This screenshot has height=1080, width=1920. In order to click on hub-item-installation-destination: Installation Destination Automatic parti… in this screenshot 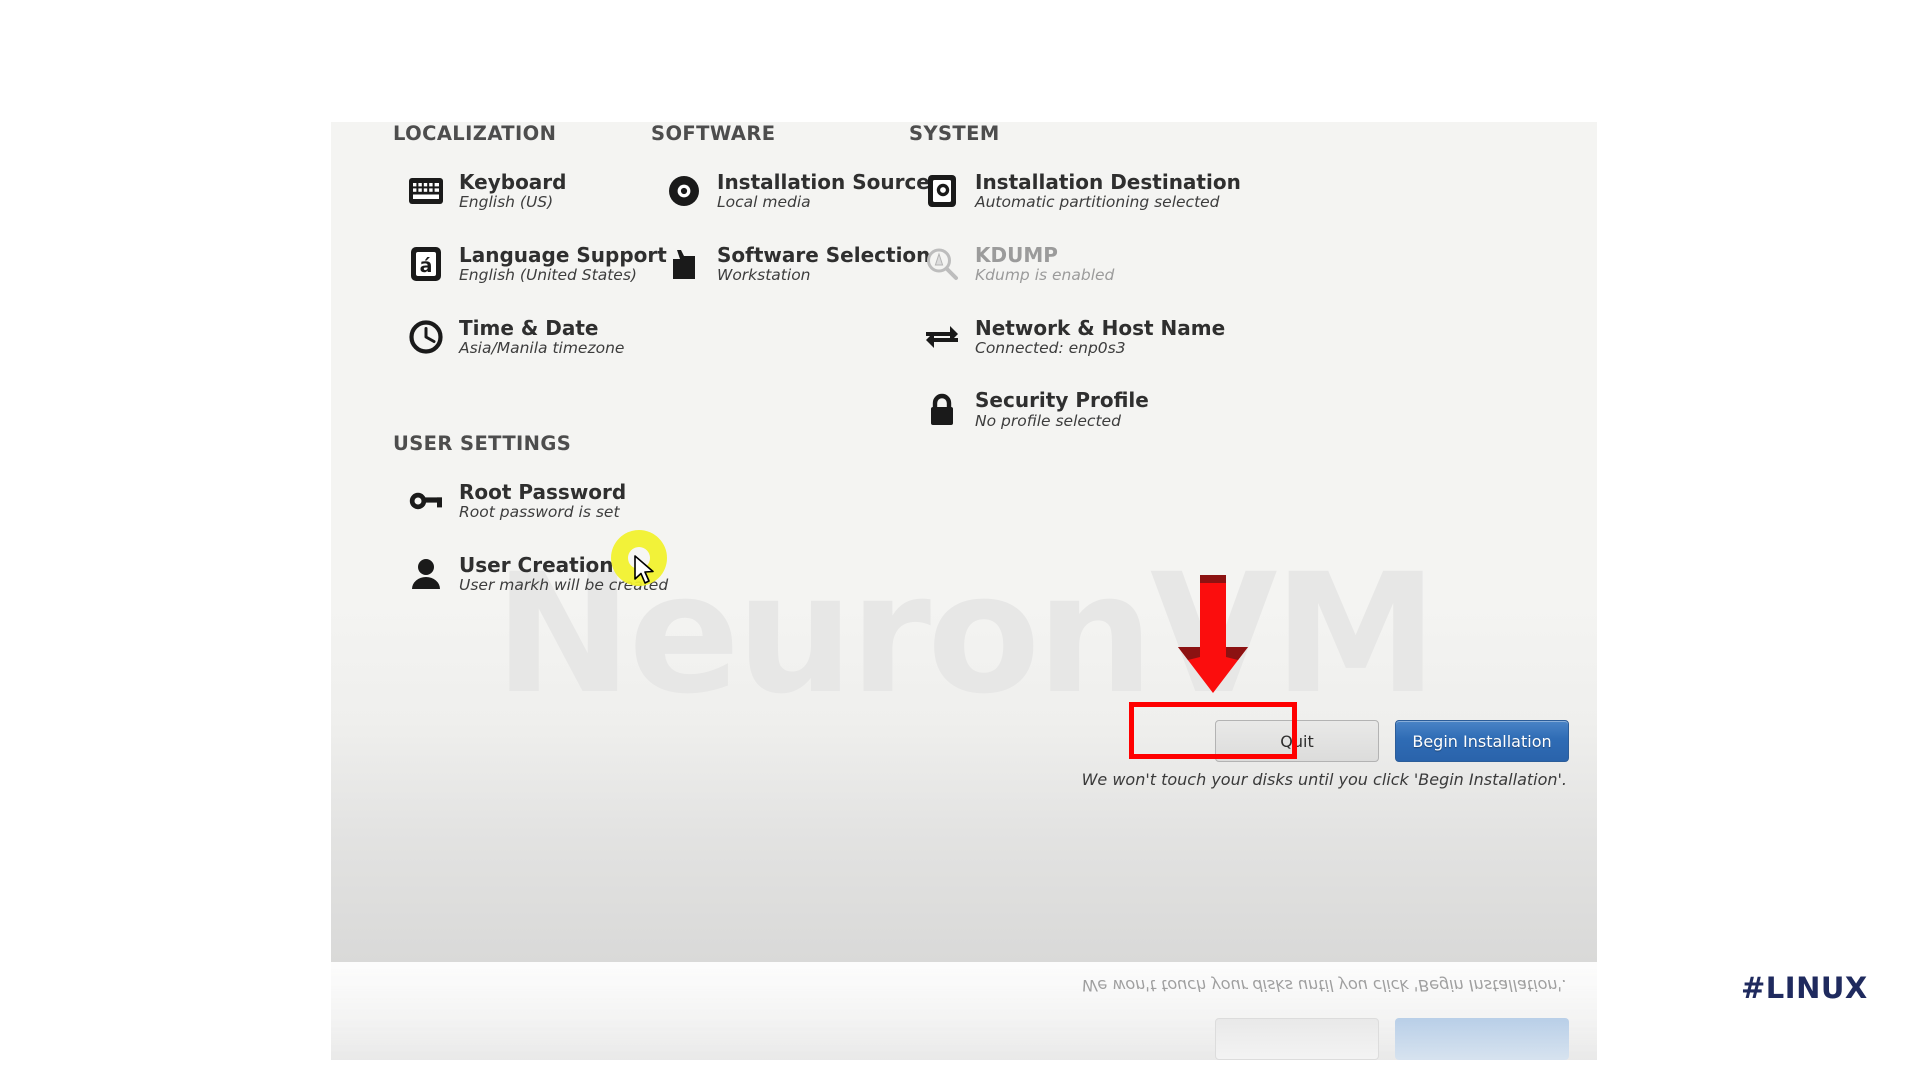, I will do `click(1075, 191)`.